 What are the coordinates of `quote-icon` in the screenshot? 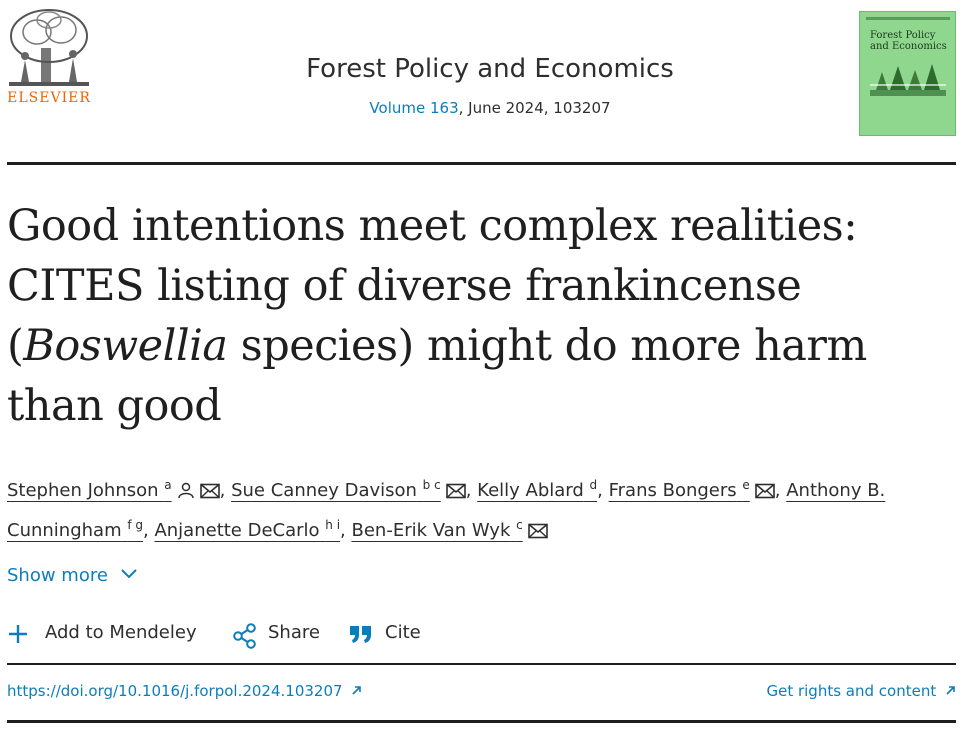 It's located at (360, 634).